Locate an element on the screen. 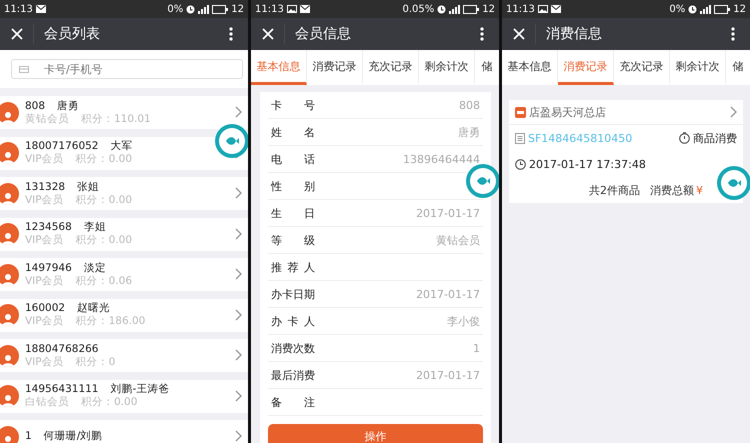  field-label: 最后消费 is located at coordinates (293, 375).